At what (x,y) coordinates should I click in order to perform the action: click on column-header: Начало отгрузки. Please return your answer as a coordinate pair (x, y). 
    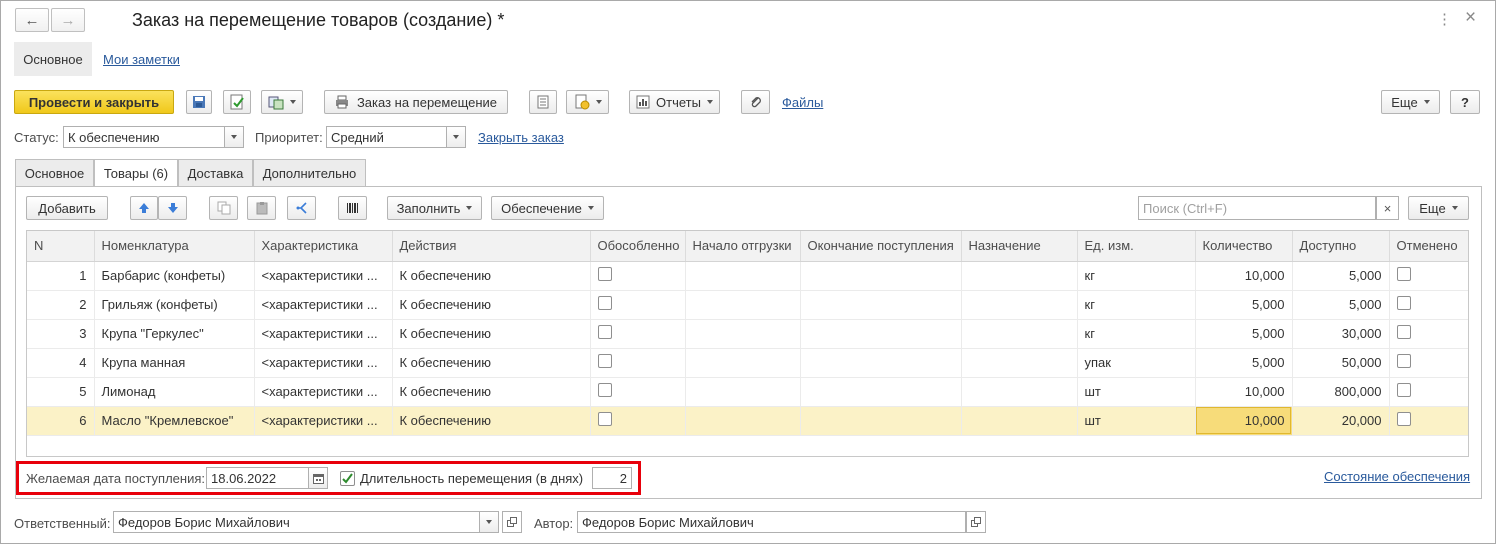
    Looking at the image, I should click on (743, 246).